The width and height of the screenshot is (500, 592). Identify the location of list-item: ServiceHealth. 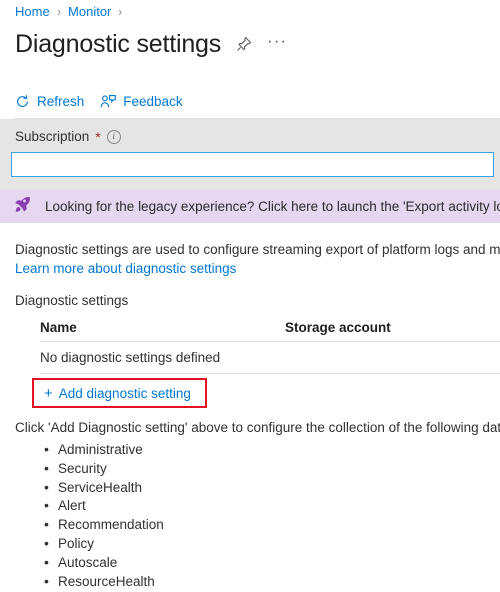
(104, 488).